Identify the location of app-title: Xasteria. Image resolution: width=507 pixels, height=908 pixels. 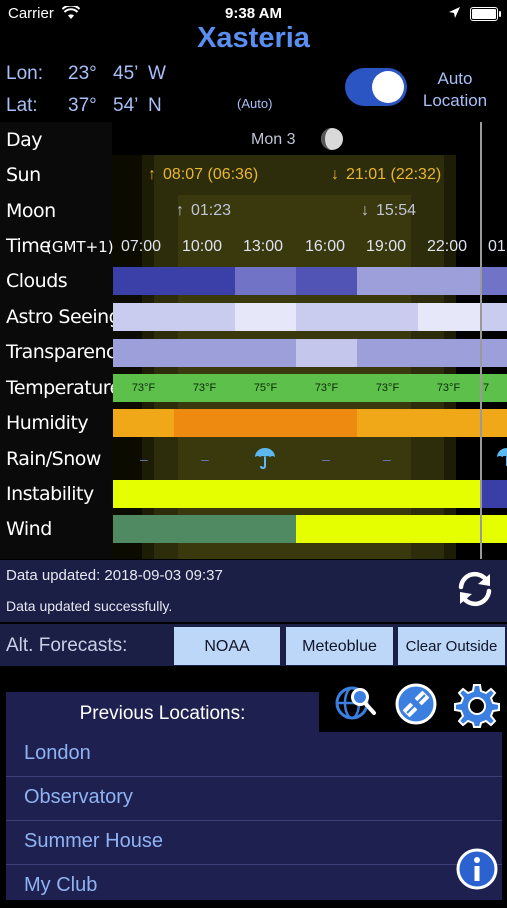
(253, 38).